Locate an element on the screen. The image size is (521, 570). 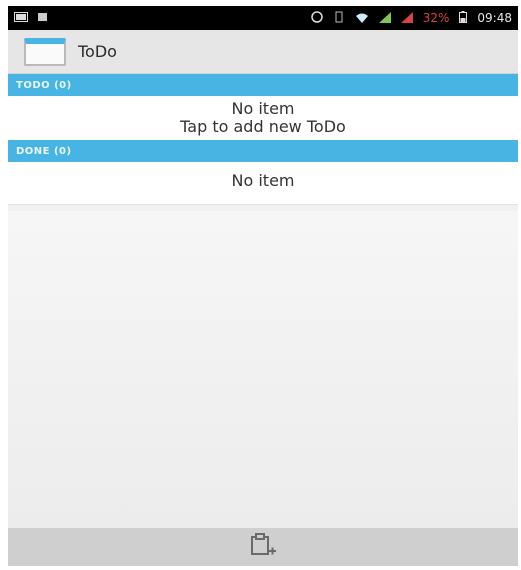
notification-icon is located at coordinates (42, 18).